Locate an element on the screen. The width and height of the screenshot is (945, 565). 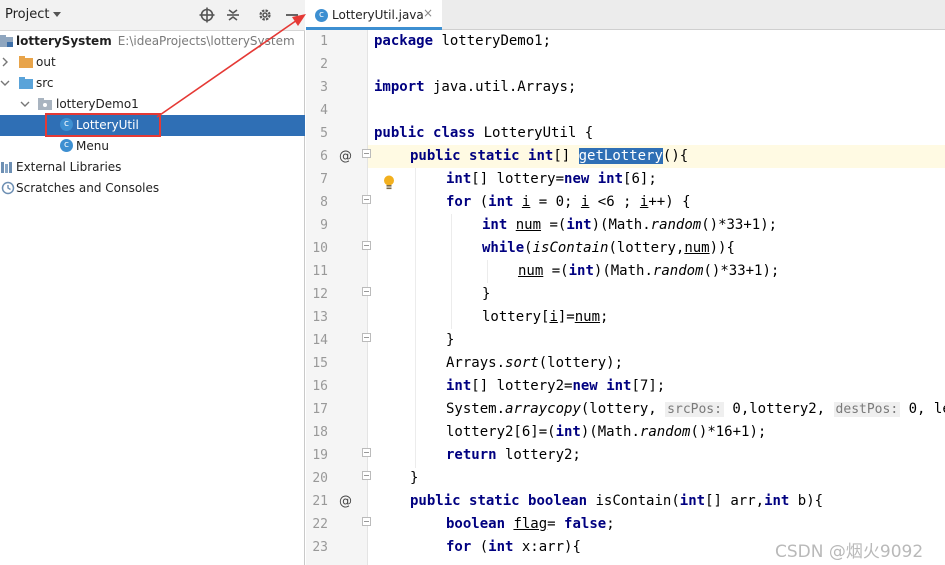
tree-item-lotterydemo1: lotteryDemo1 is located at coordinates (152, 104).